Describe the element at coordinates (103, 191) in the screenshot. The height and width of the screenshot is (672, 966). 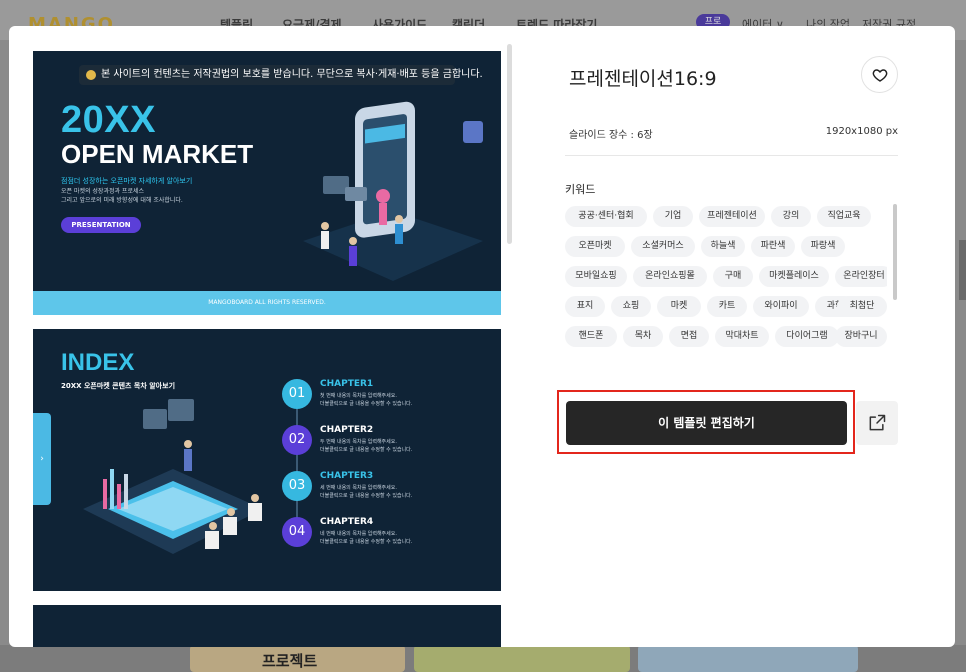
I see `cover-description-line: 오픈 마켓의 성장과정과 프로세스` at that location.